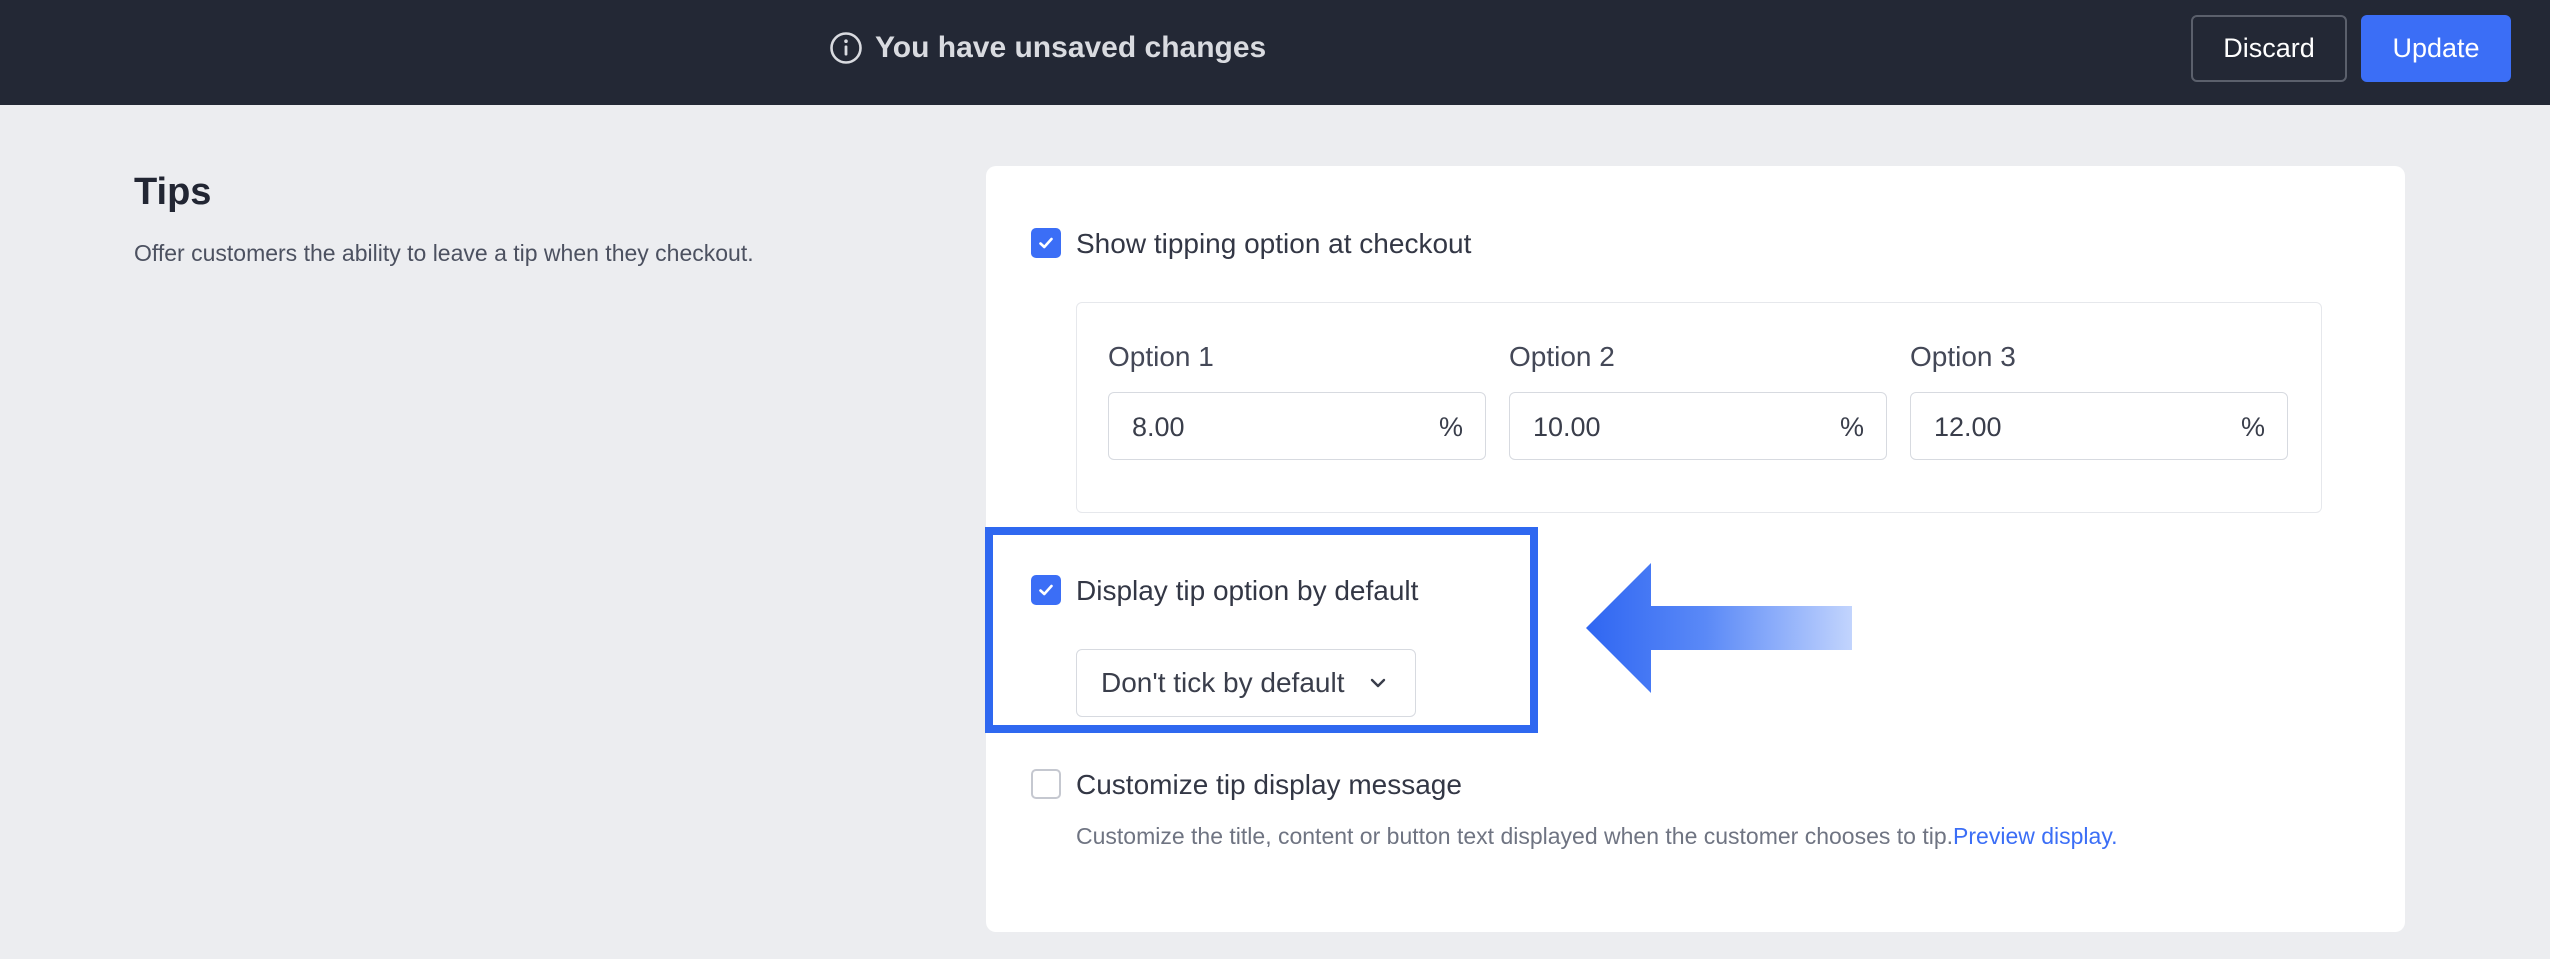  What do you see at coordinates (1562, 356) in the screenshot?
I see `option-2-label: Option 2` at bounding box center [1562, 356].